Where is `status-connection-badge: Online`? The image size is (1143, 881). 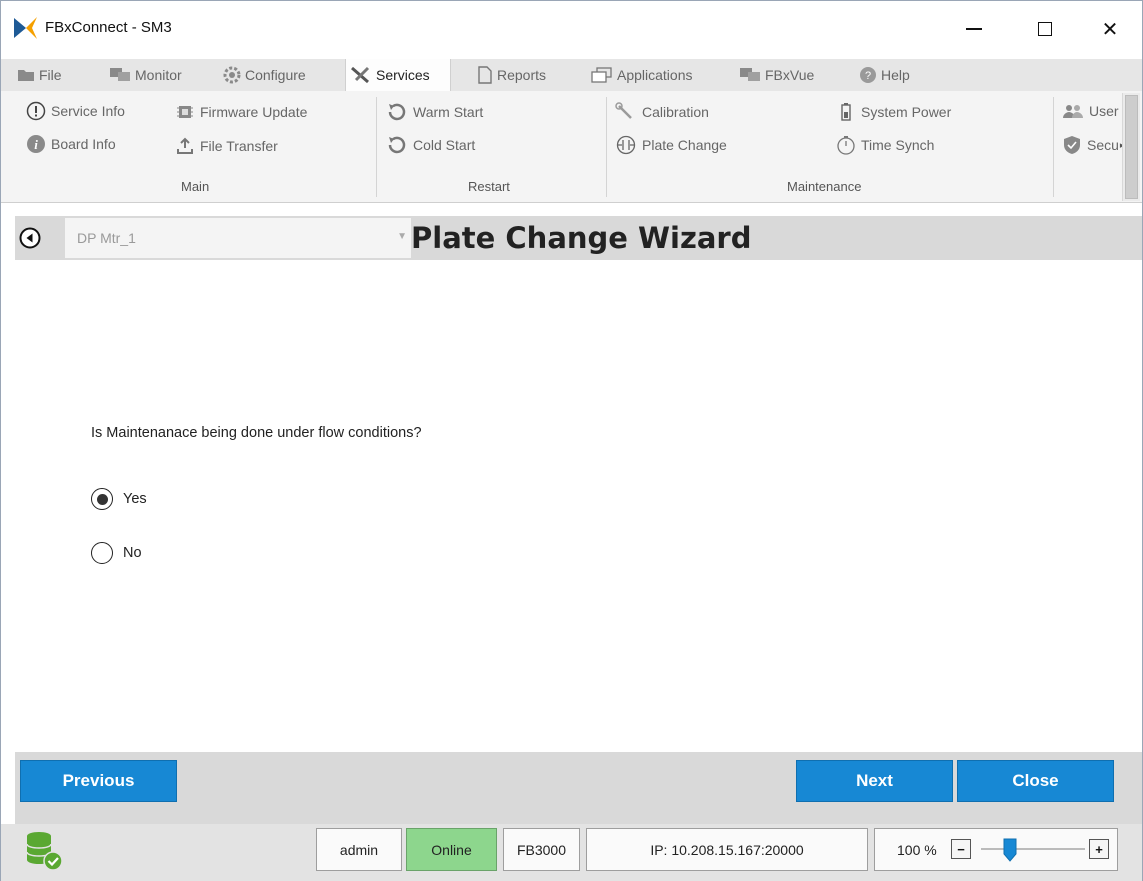
status-connection-badge: Online is located at coordinates (451, 849).